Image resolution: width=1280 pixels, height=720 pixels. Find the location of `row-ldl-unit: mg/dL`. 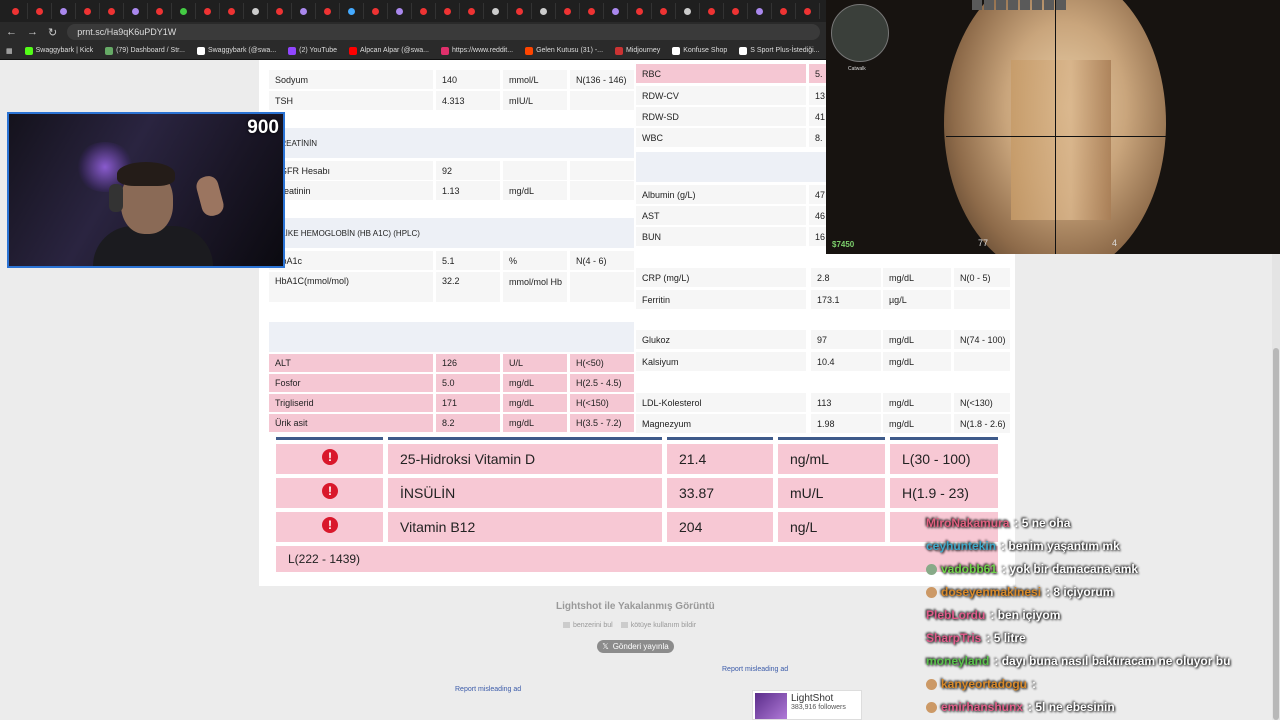

row-ldl-unit: mg/dL is located at coordinates (917, 402).